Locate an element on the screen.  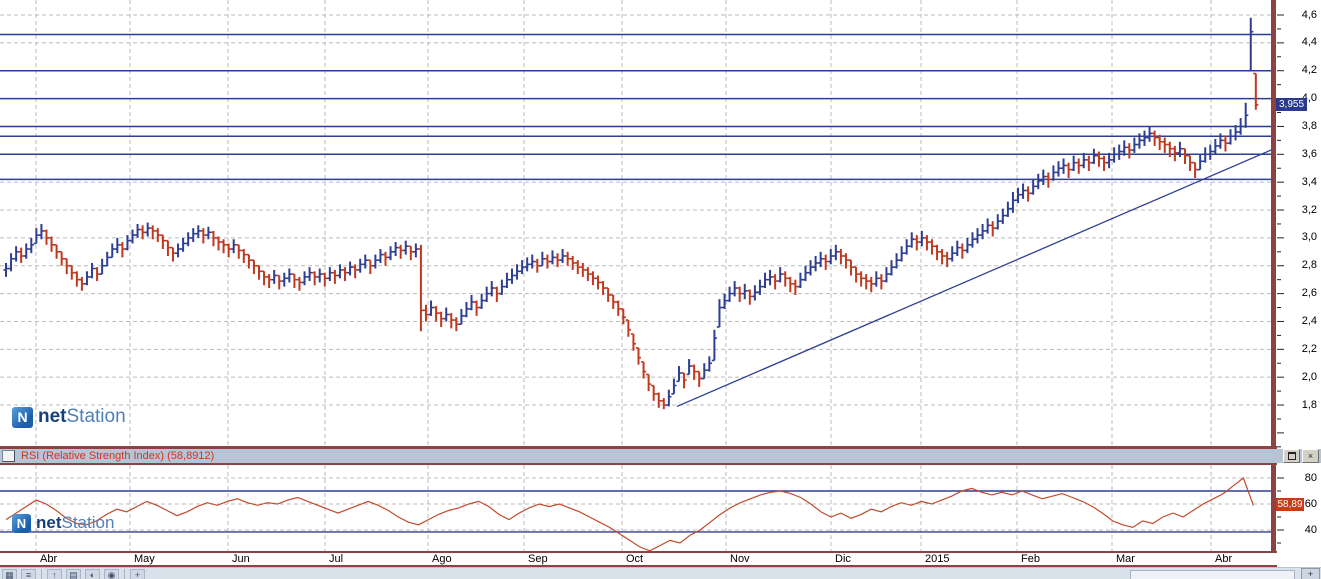
bottom-toolbar: ▦ ≡ ↑ ▤ ◐ ◉ + is located at coordinates (660, 573).